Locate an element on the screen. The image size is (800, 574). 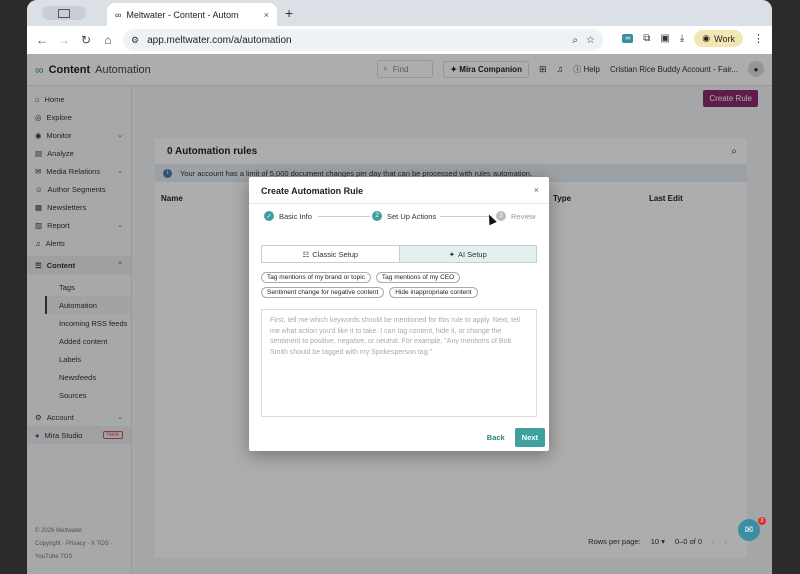
divider is located at coordinates (399, 203).